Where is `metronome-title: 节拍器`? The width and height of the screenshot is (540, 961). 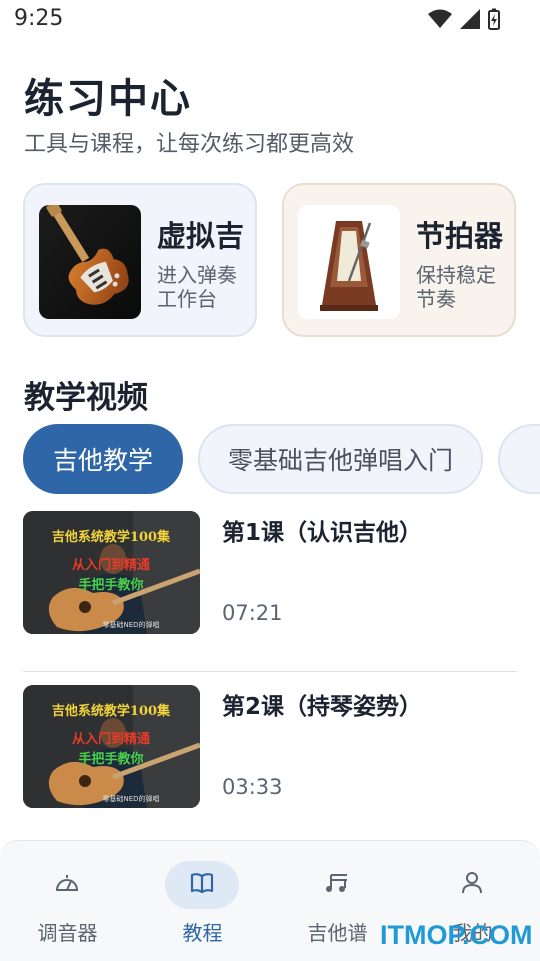
metronome-title: 节拍器 is located at coordinates (460, 236).